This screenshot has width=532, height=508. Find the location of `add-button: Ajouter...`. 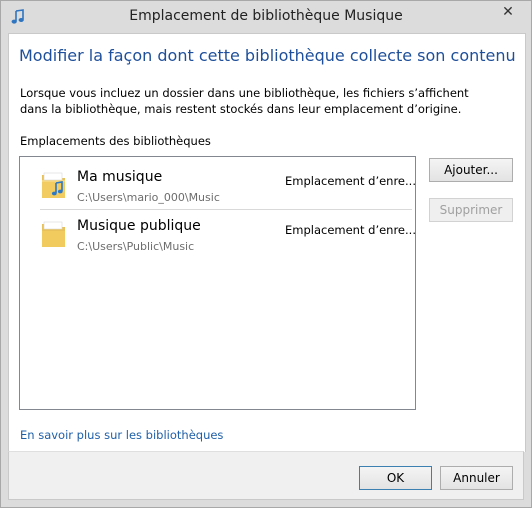

add-button: Ajouter... is located at coordinates (471, 170).